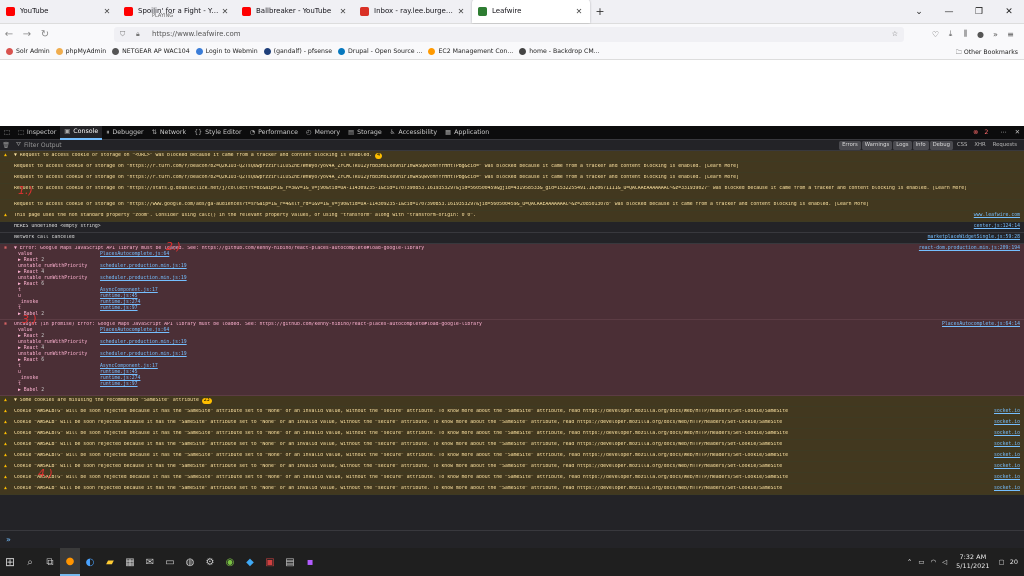 Image resolution: width=1024 pixels, height=576 pixels. What do you see at coordinates (982, 132) in the screenshot?
I see `error-counter: ⊗ 2` at bounding box center [982, 132].